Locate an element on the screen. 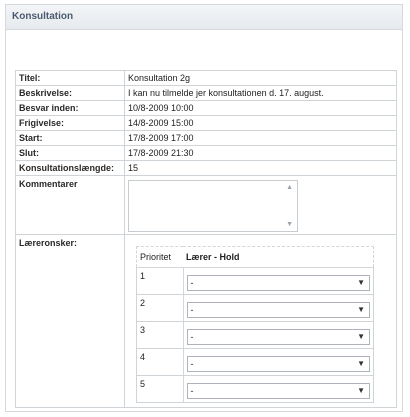 The width and height of the screenshot is (410, 417). priority-row: 3 - ▼ is located at coordinates (255, 335).